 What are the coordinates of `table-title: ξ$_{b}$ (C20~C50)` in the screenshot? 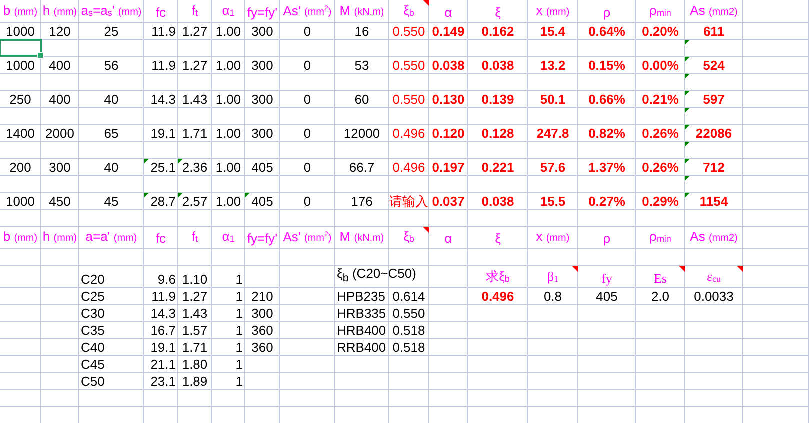 It's located at (376, 276).